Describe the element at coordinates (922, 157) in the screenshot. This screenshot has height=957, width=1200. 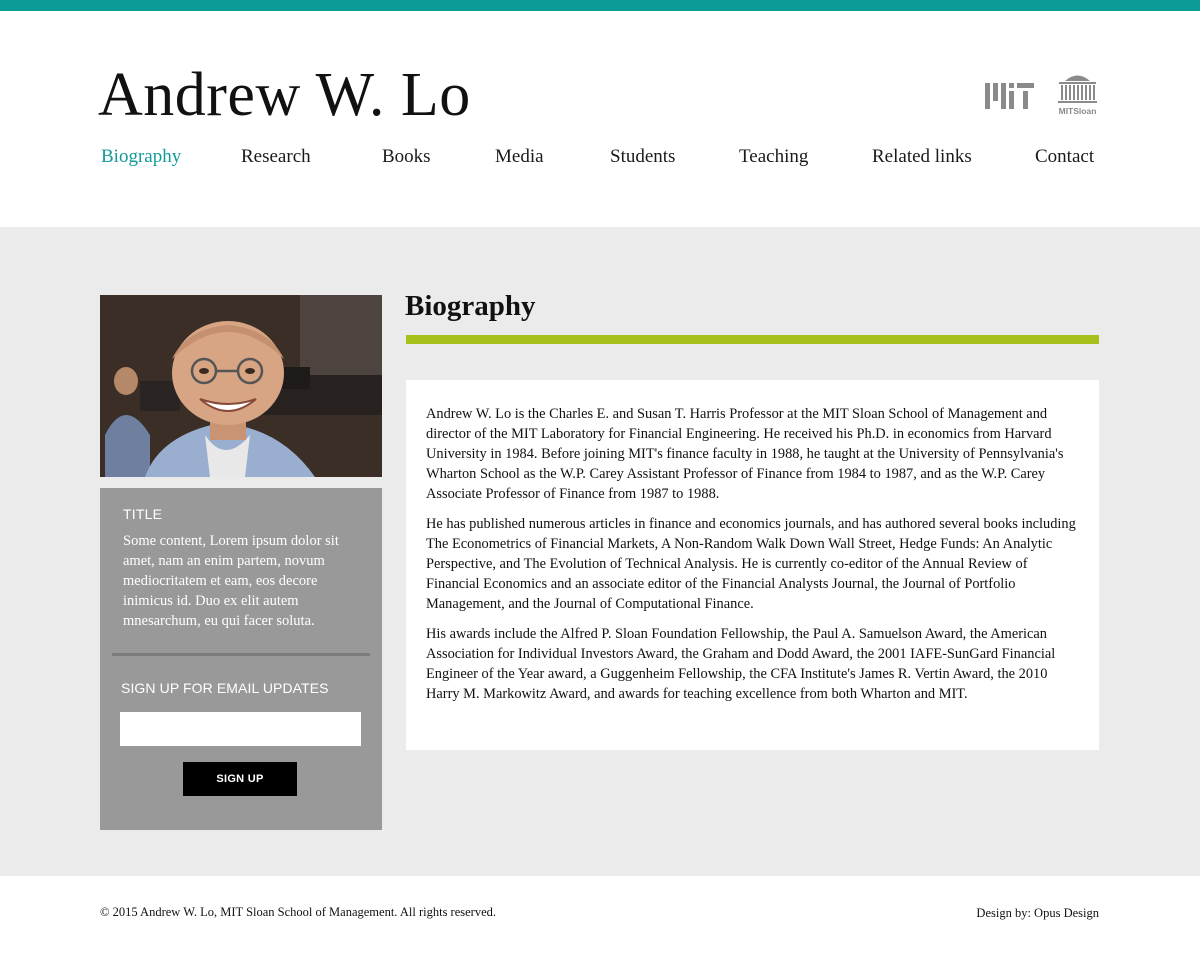
I see `nav-item-related-links: Related links` at that location.